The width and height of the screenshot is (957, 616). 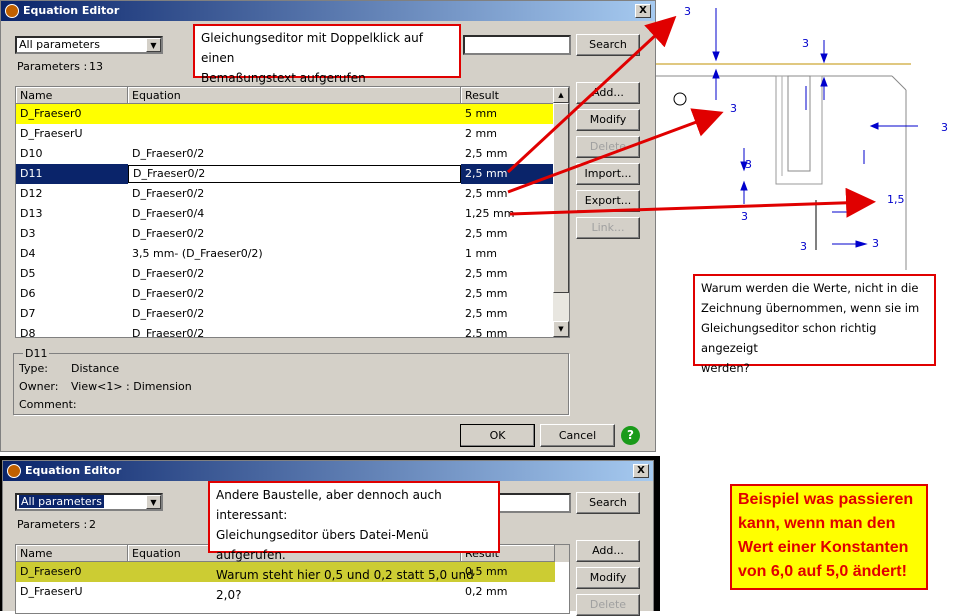 What do you see at coordinates (561, 198) in the screenshot?
I see `scroll-thumb` at bounding box center [561, 198].